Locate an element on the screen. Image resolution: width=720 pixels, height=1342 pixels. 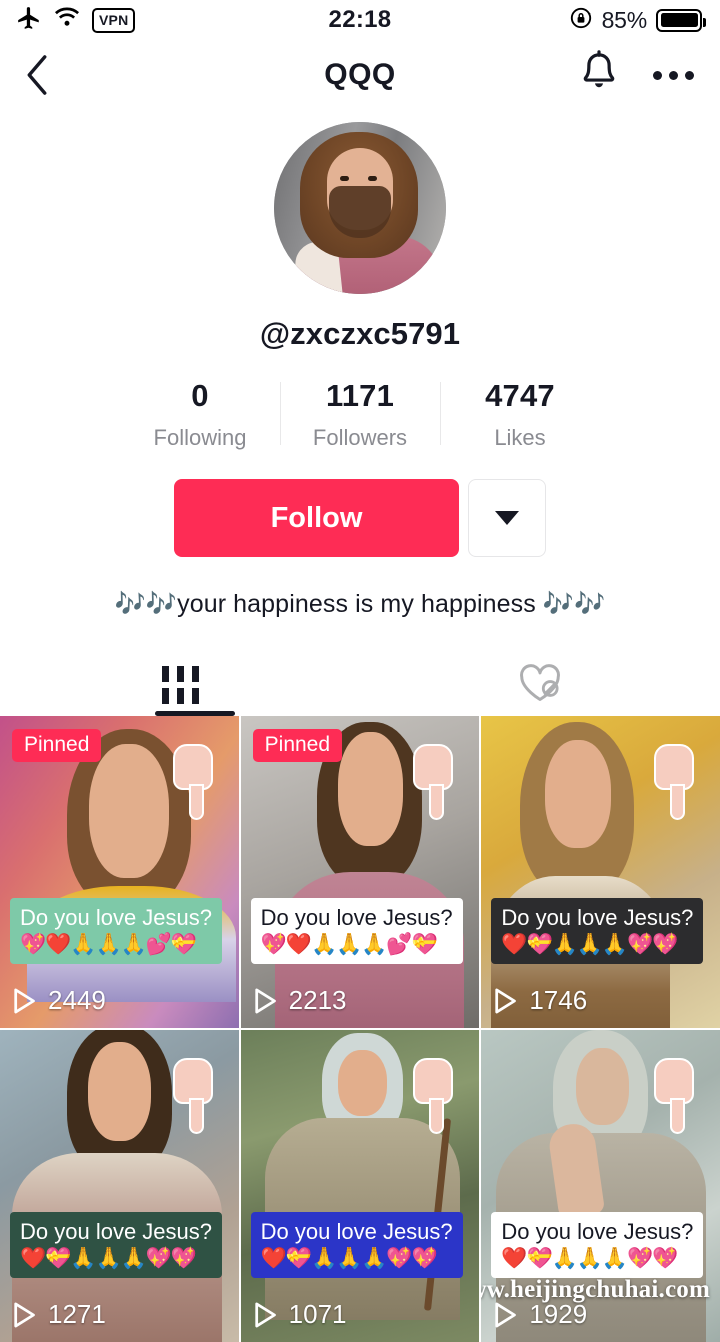
video-views: 1746 is located at coordinates (541, 1000).